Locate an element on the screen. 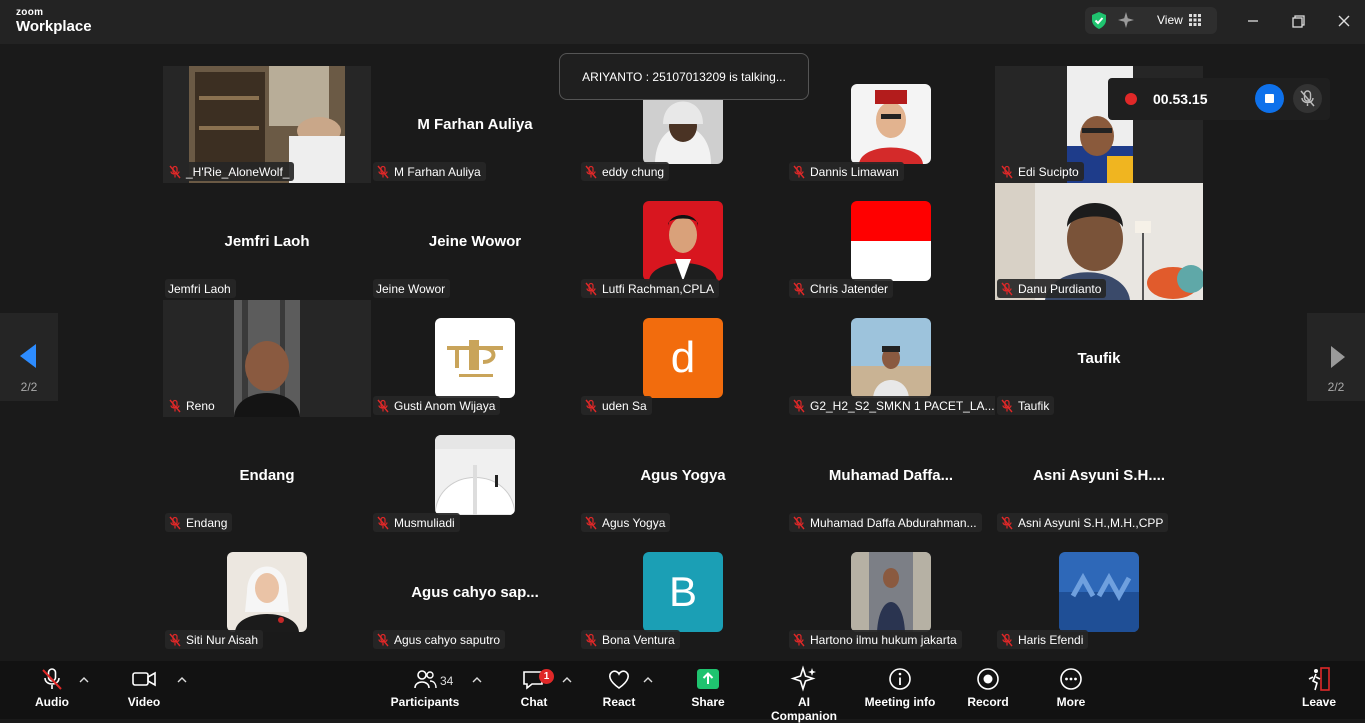  participant-tile: Taufik Taufik is located at coordinates (1099, 358).